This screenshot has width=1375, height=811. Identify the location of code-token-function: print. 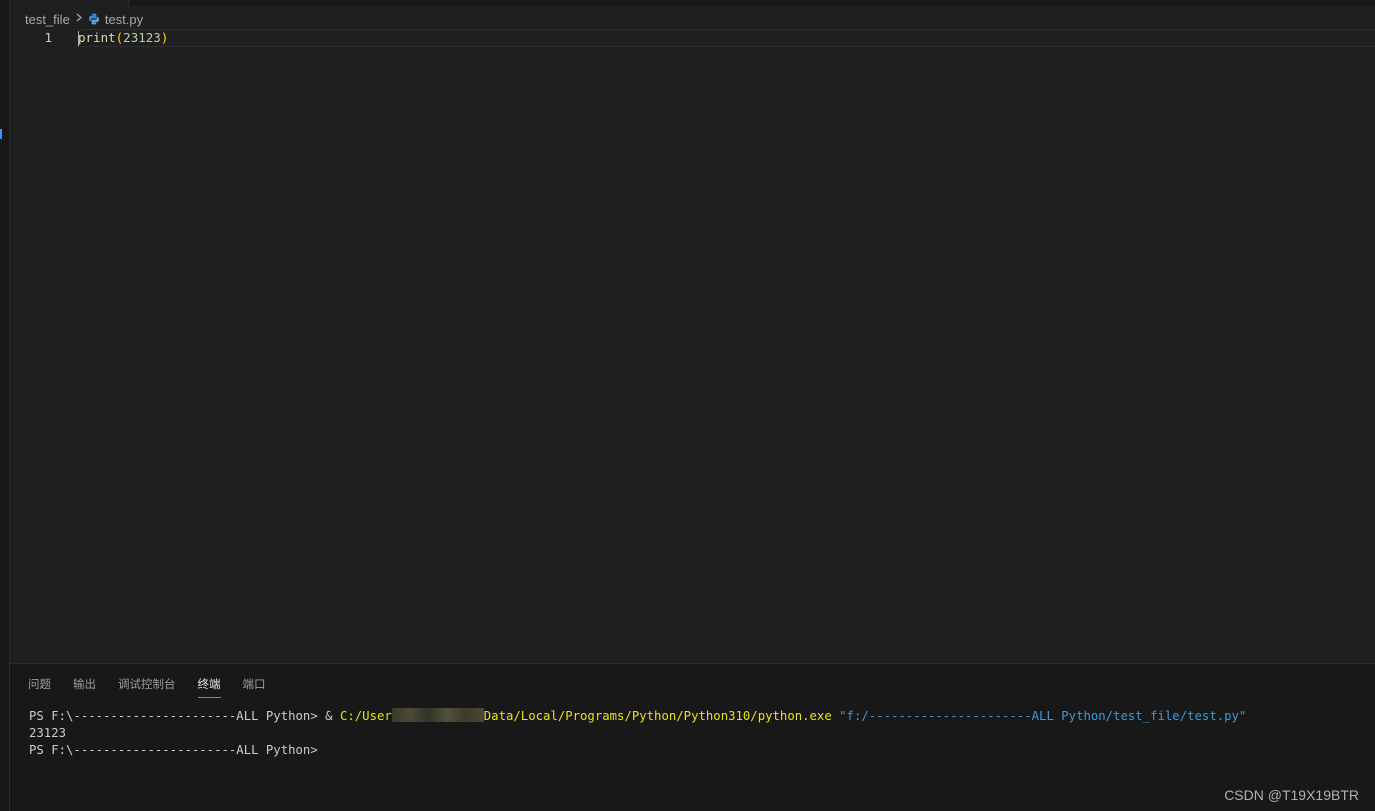
(97, 37).